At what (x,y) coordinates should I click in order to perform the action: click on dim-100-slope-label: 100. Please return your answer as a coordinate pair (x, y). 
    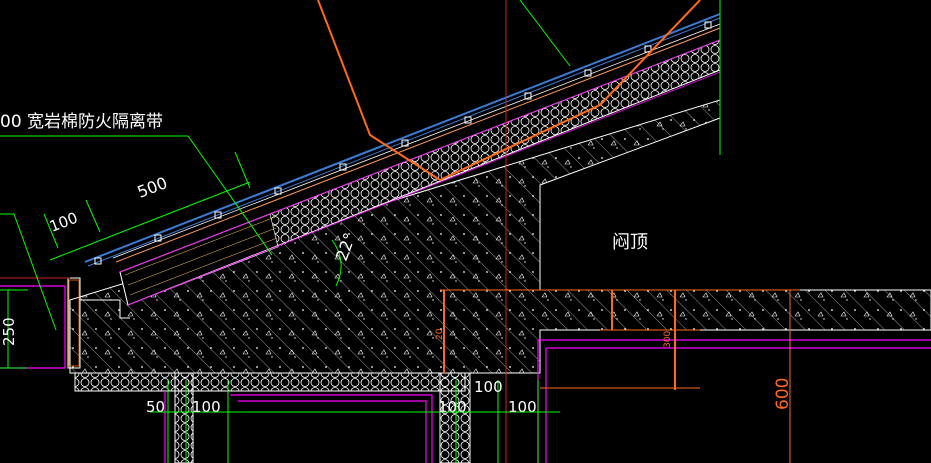
    Looking at the image, I should click on (63, 222).